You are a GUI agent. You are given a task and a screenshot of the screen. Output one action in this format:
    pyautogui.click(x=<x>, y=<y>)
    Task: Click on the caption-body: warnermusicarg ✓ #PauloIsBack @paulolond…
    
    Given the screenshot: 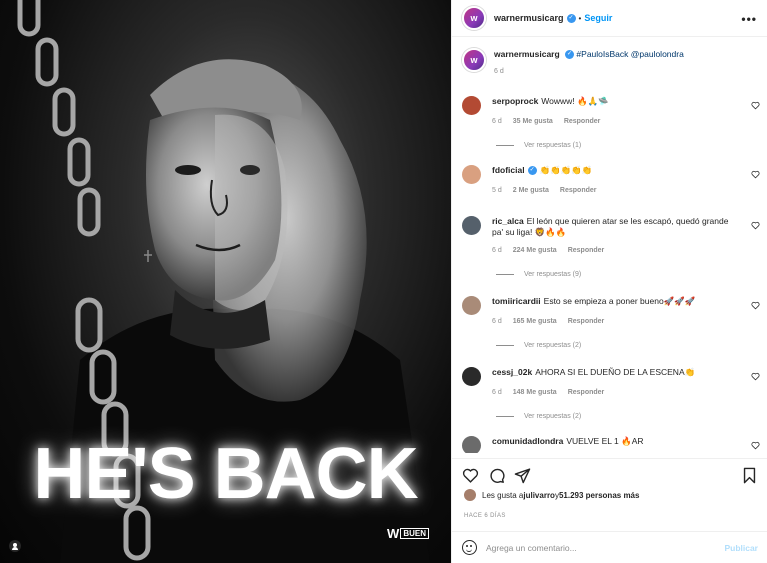 What is the action you would take?
    pyautogui.click(x=589, y=68)
    